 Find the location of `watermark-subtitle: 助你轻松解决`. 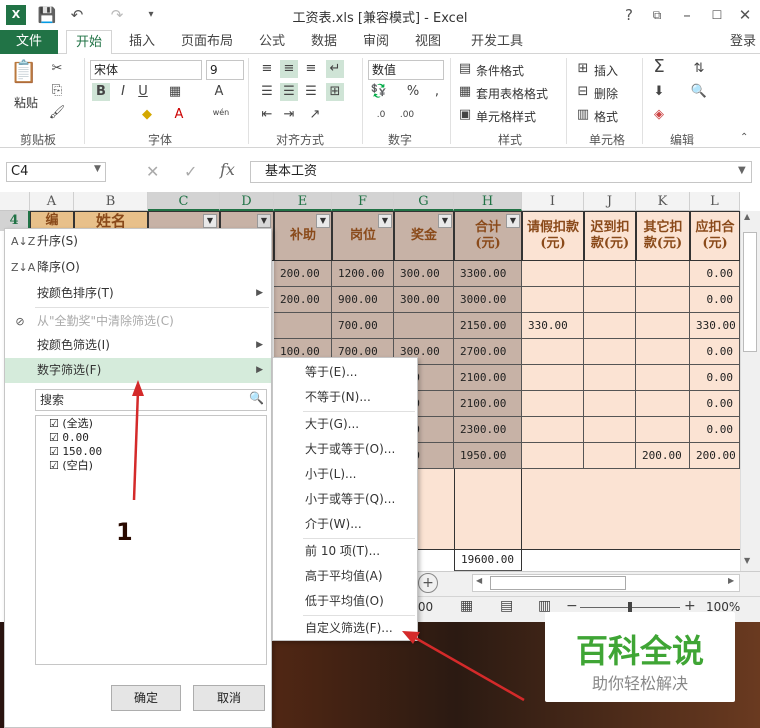

watermark-subtitle: 助你轻松解决 is located at coordinates (639, 683).